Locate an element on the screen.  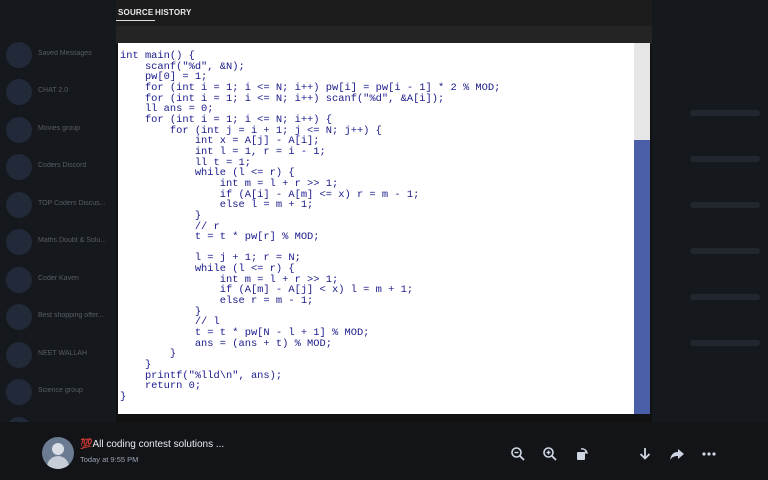
chat-name: Science group is located at coordinates (60, 391).